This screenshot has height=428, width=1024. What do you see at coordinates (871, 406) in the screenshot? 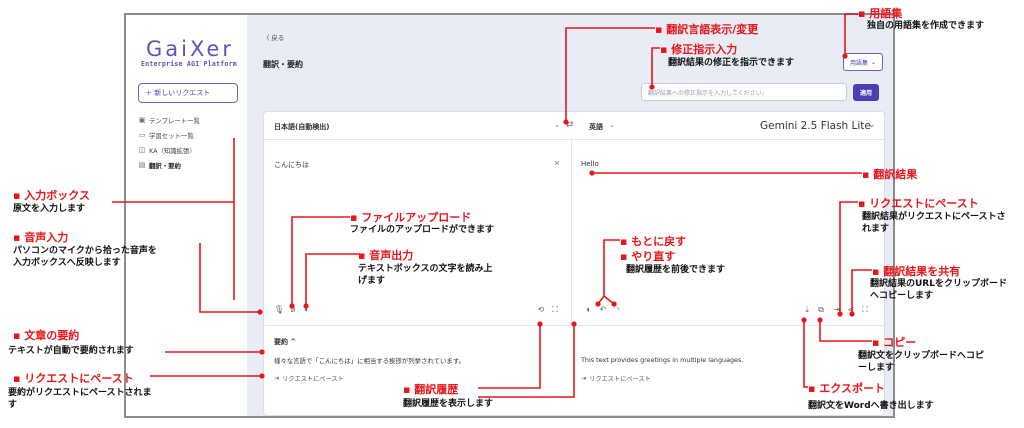
I see `annotation-export-desc: 翻訳文をWordへ書き出します` at bounding box center [871, 406].